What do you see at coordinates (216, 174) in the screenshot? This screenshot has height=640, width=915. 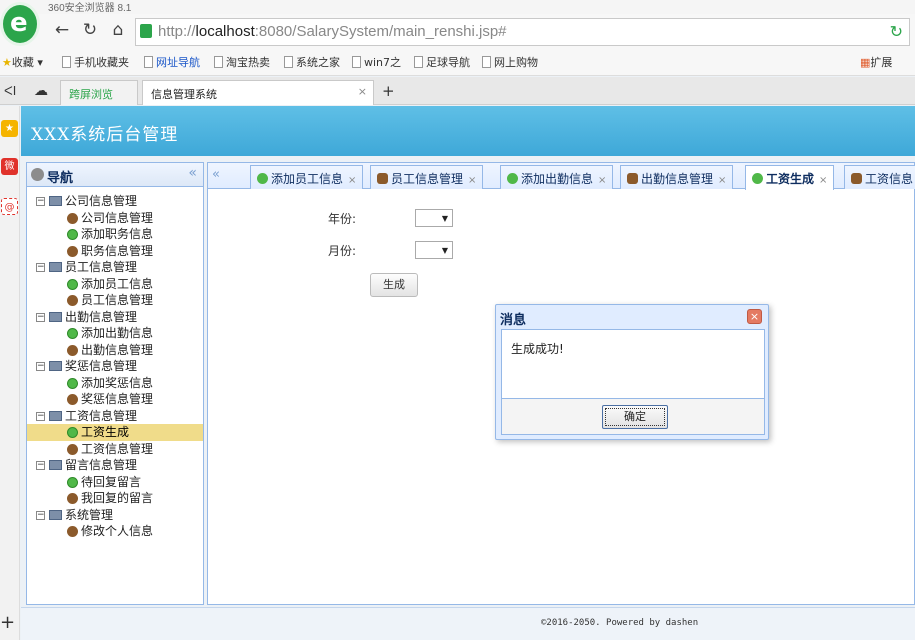 I see `tabs-scroll-left-icon: «` at bounding box center [216, 174].